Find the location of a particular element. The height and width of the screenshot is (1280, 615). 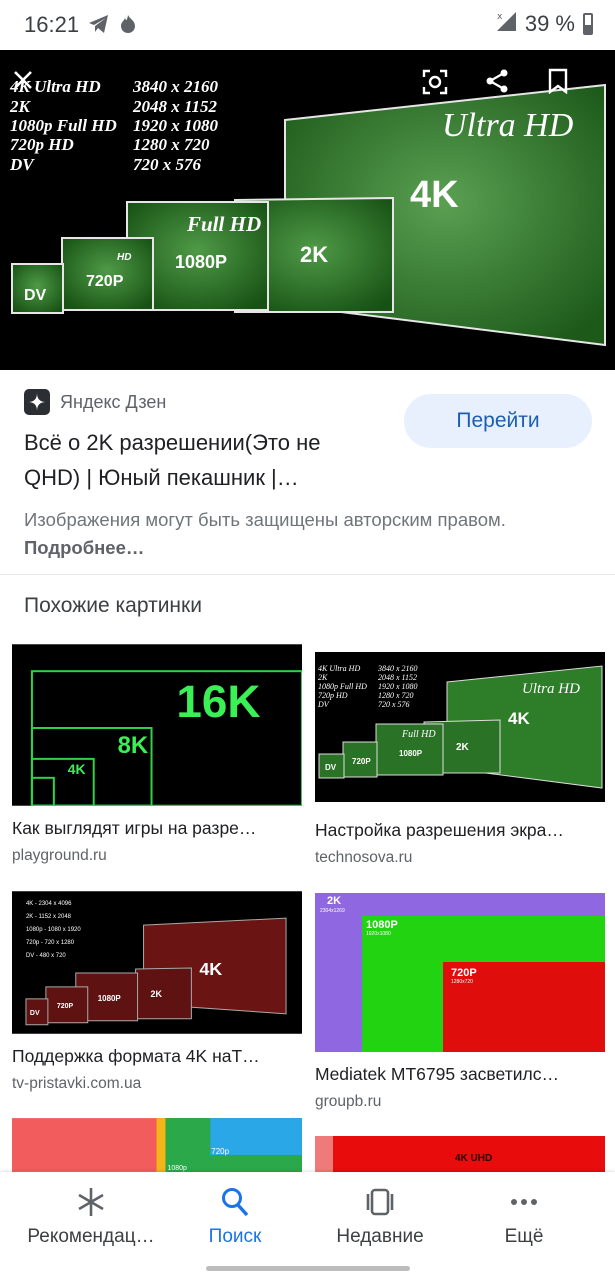

share-icon is located at coordinates (497, 81).